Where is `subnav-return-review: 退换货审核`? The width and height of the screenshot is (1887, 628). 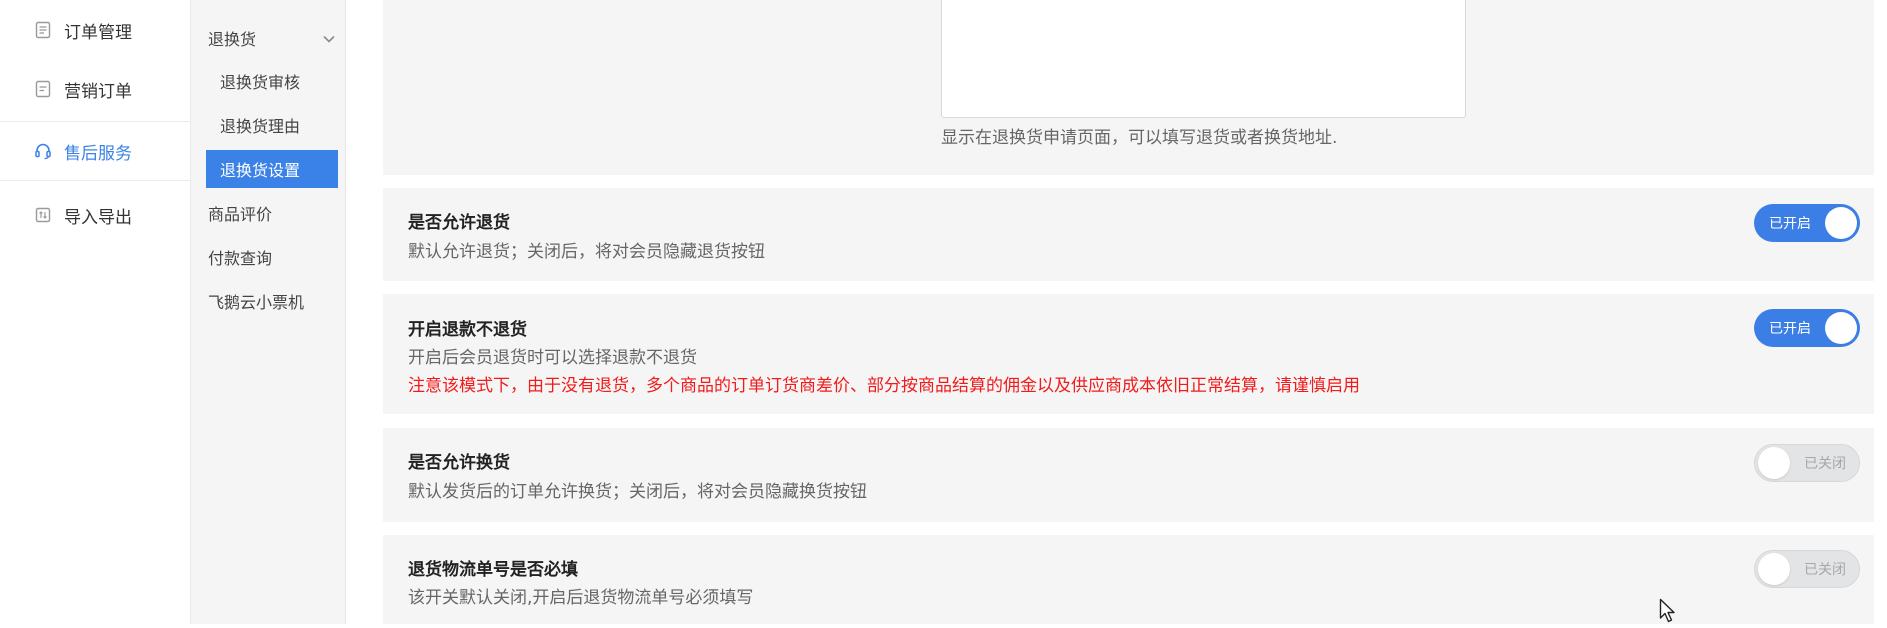
subnav-return-review: 退换货审核 is located at coordinates (272, 81).